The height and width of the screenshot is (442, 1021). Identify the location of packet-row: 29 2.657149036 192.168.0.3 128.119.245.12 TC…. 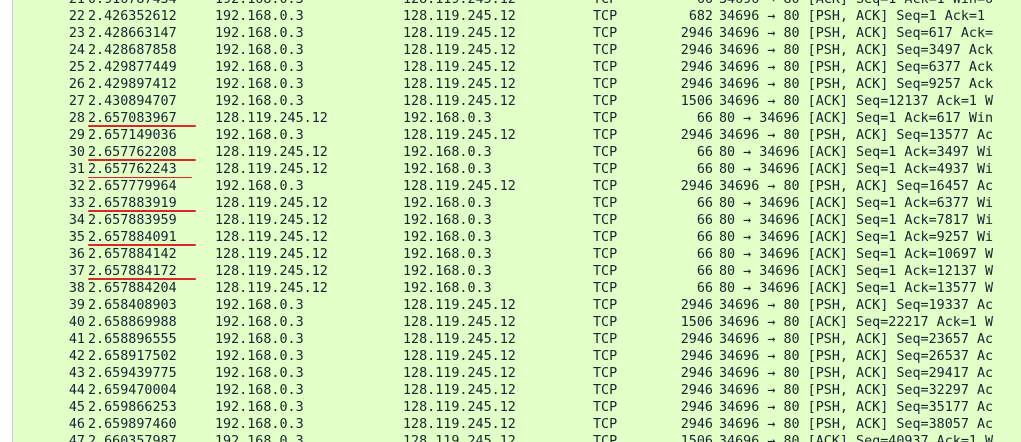
(517, 135).